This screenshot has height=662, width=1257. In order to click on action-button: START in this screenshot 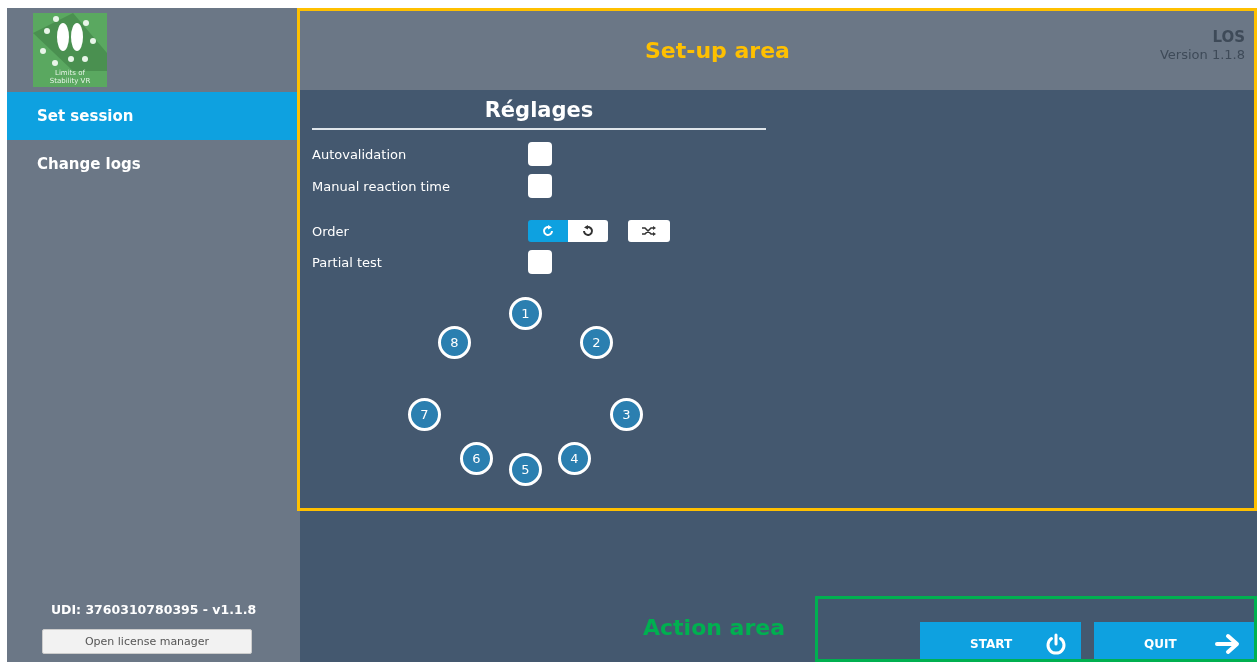, I will do `click(1000, 642)`.